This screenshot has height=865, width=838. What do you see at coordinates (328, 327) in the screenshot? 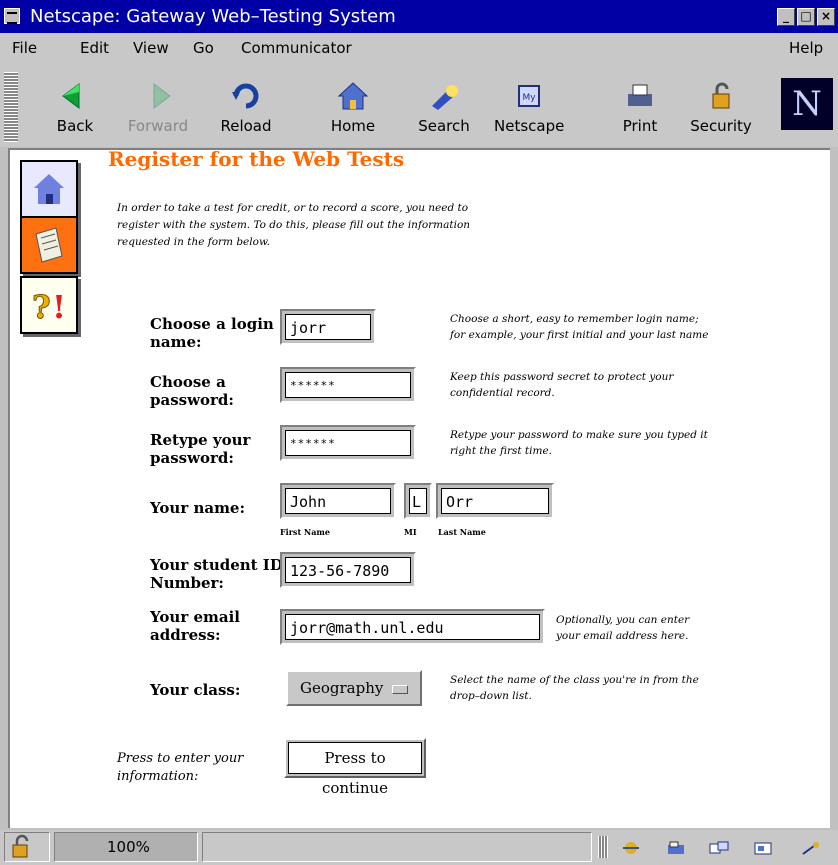
I see `login-input: jorr` at bounding box center [328, 327].